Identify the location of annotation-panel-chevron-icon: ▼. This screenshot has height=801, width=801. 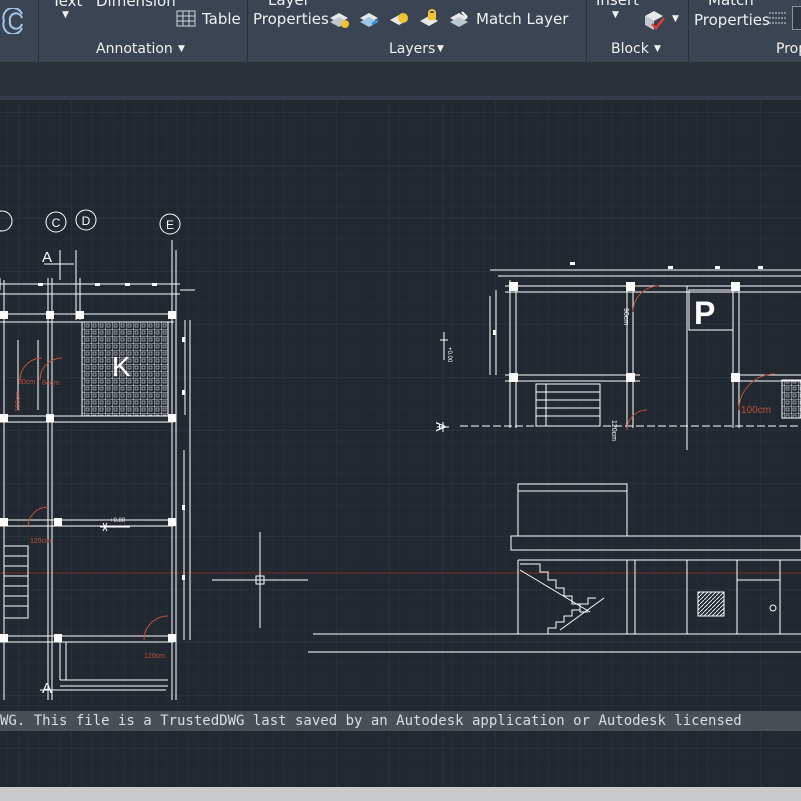
(181, 49).